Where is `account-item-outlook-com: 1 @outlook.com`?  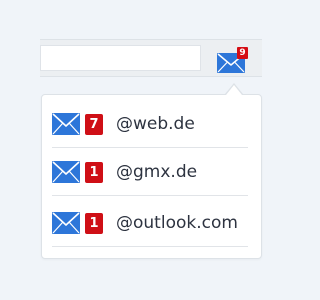
account-item-outlook-com: 1 @outlook.com is located at coordinates (150, 224).